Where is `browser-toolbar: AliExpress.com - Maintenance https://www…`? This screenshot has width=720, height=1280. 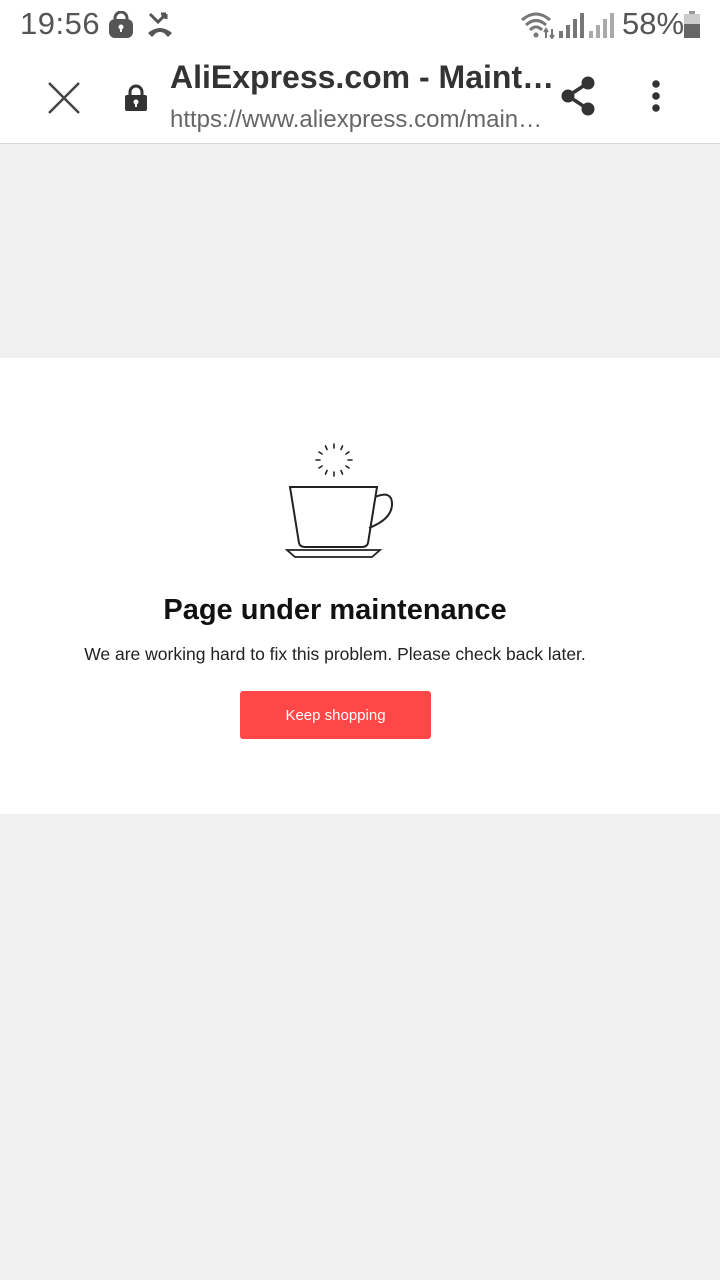
browser-toolbar: AliExpress.com - Maintenance https://www… is located at coordinates (360, 98).